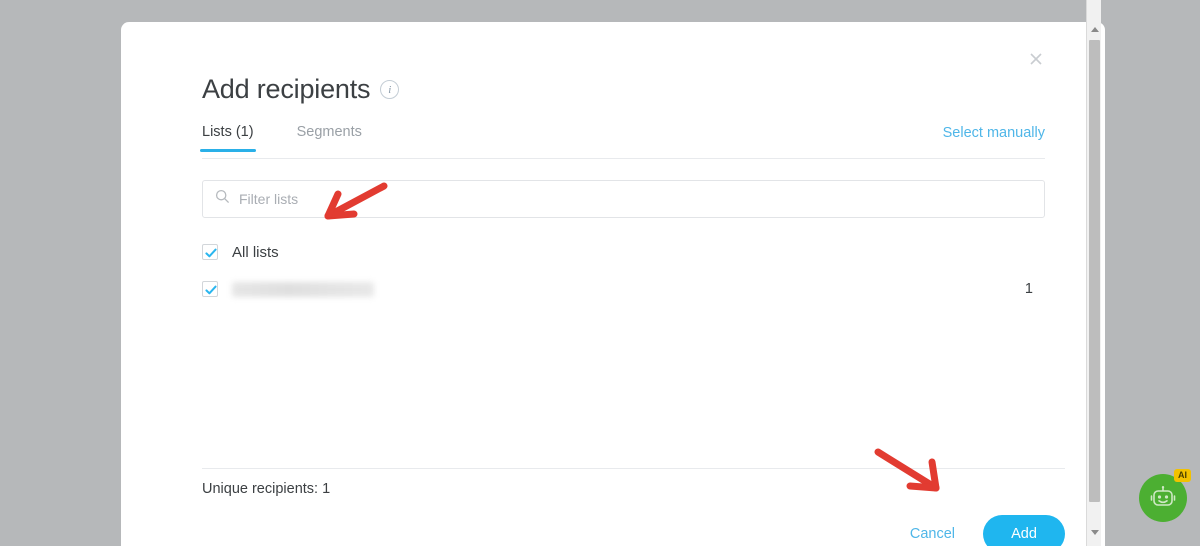 This screenshot has width=1200, height=546. I want to click on tab-bar-divider, so click(623, 158).